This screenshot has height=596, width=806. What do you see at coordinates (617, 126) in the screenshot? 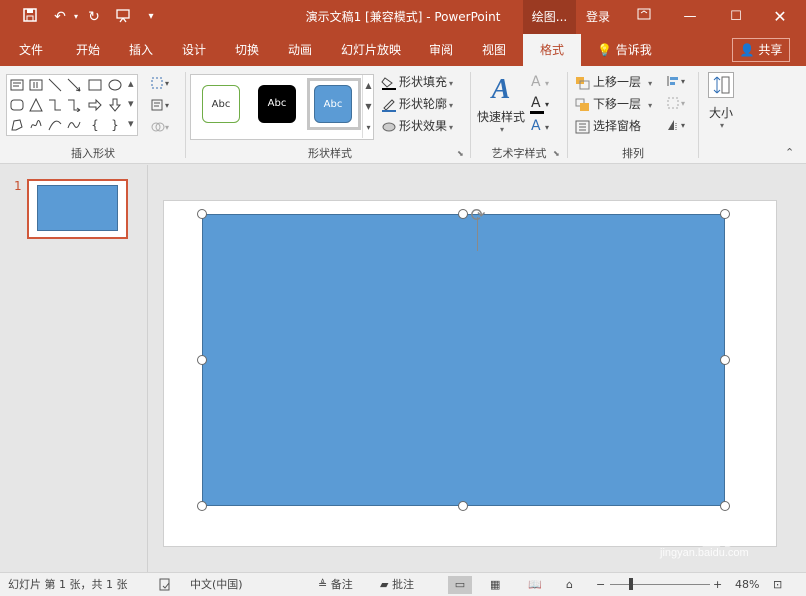
I see `selection-pane-label: 选择窗格` at bounding box center [617, 126].